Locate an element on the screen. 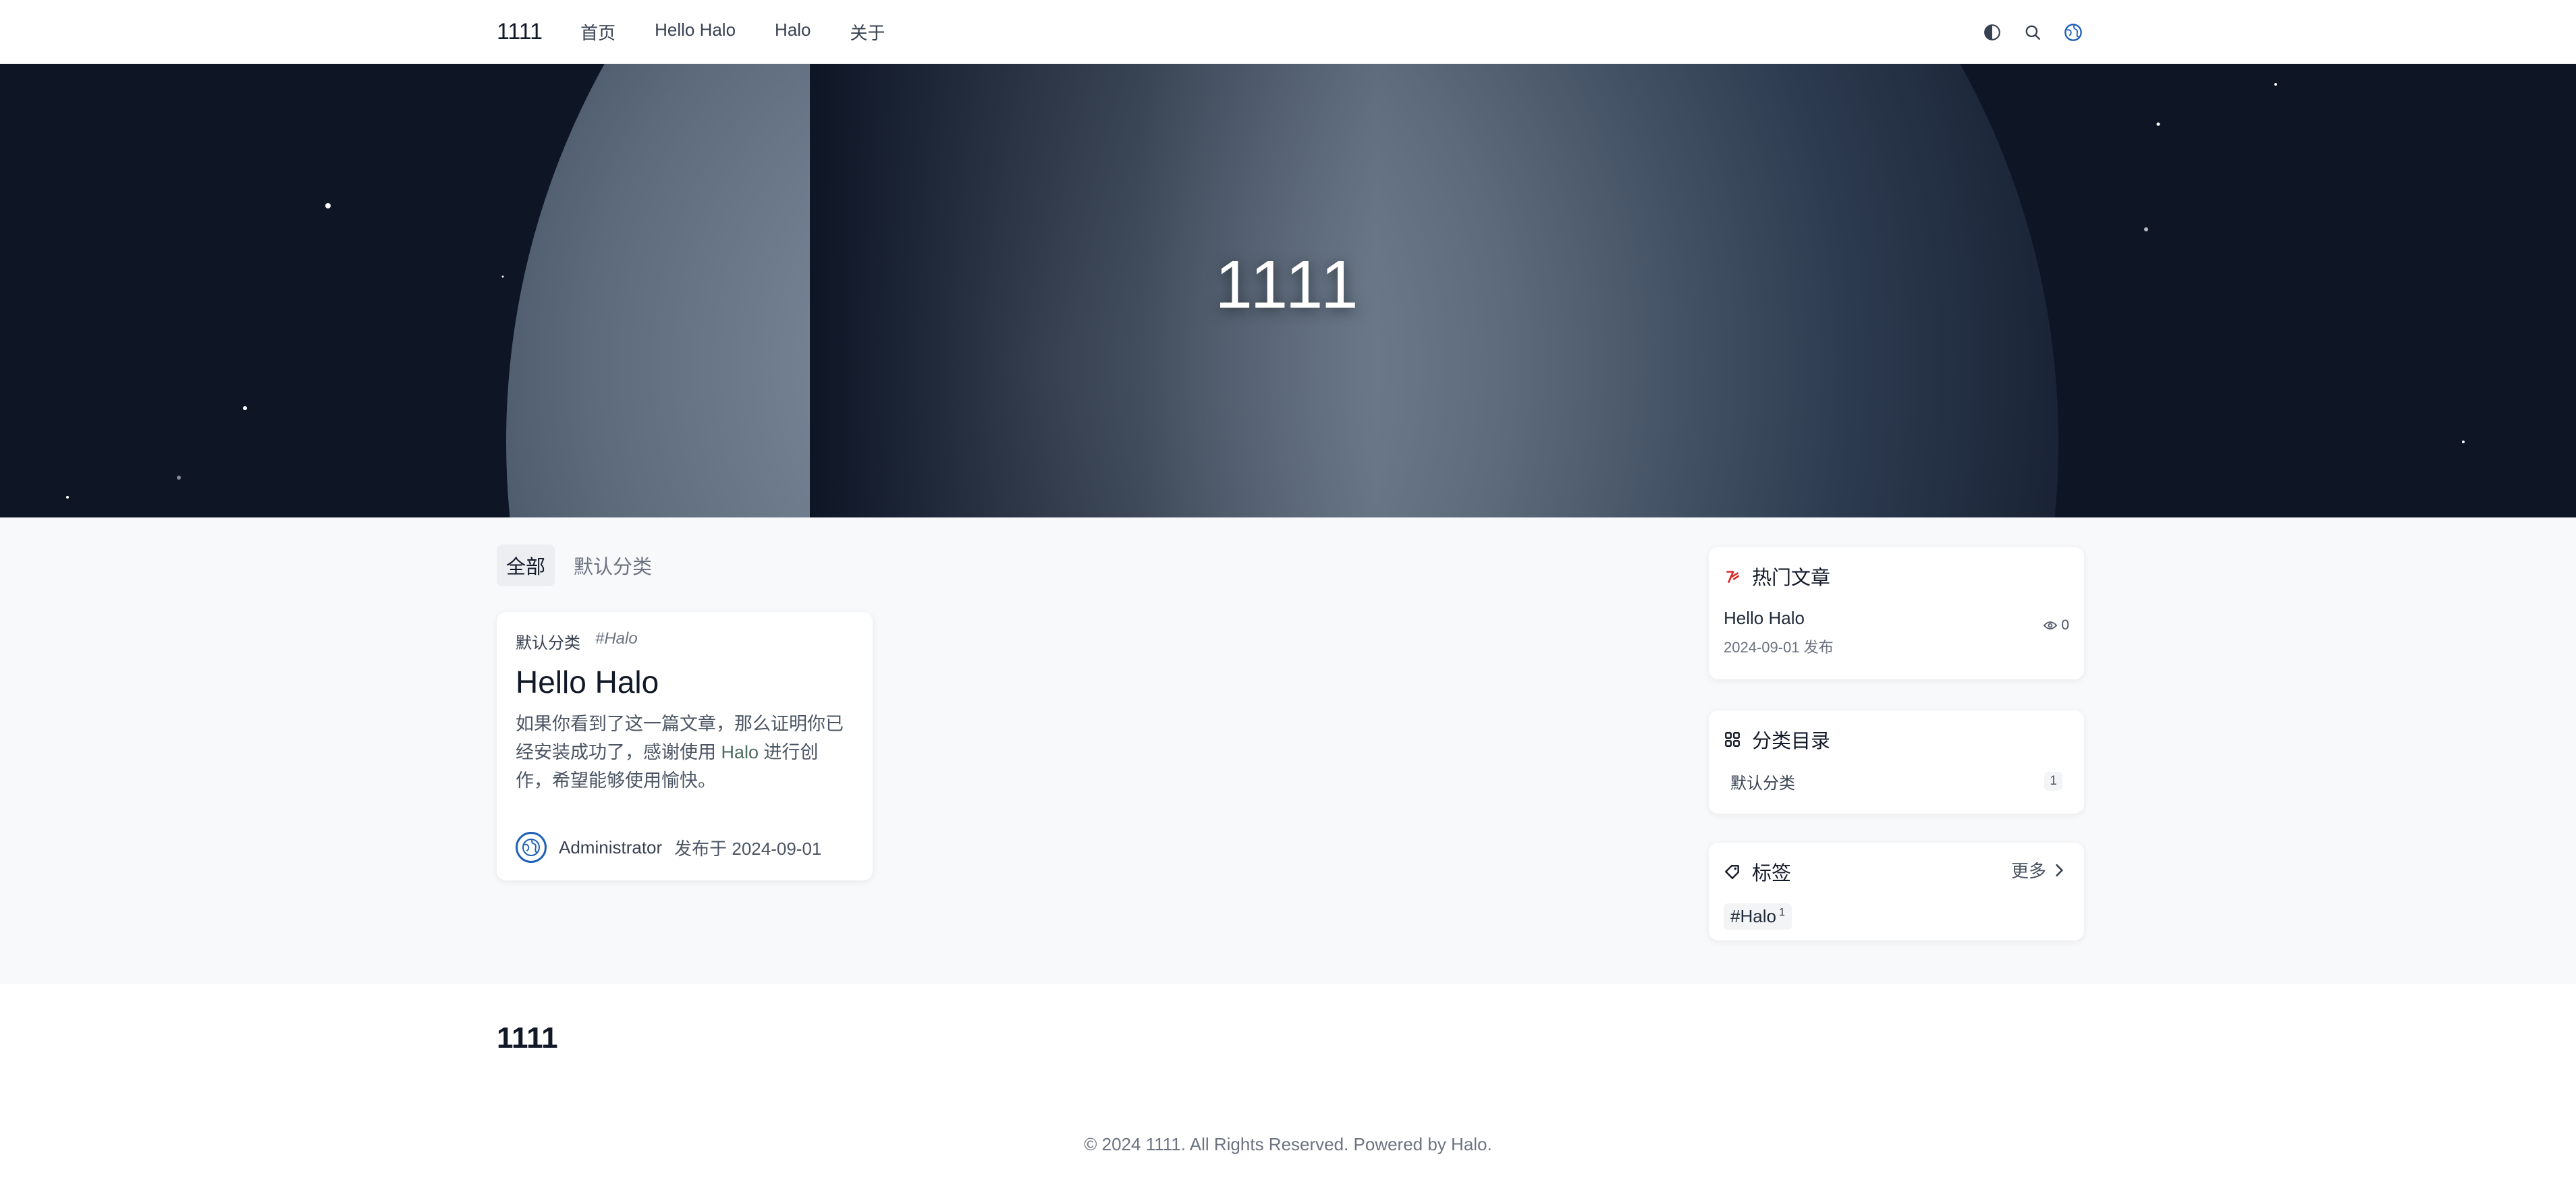 This screenshot has width=2576, height=1182. hot-icon is located at coordinates (1733, 577).